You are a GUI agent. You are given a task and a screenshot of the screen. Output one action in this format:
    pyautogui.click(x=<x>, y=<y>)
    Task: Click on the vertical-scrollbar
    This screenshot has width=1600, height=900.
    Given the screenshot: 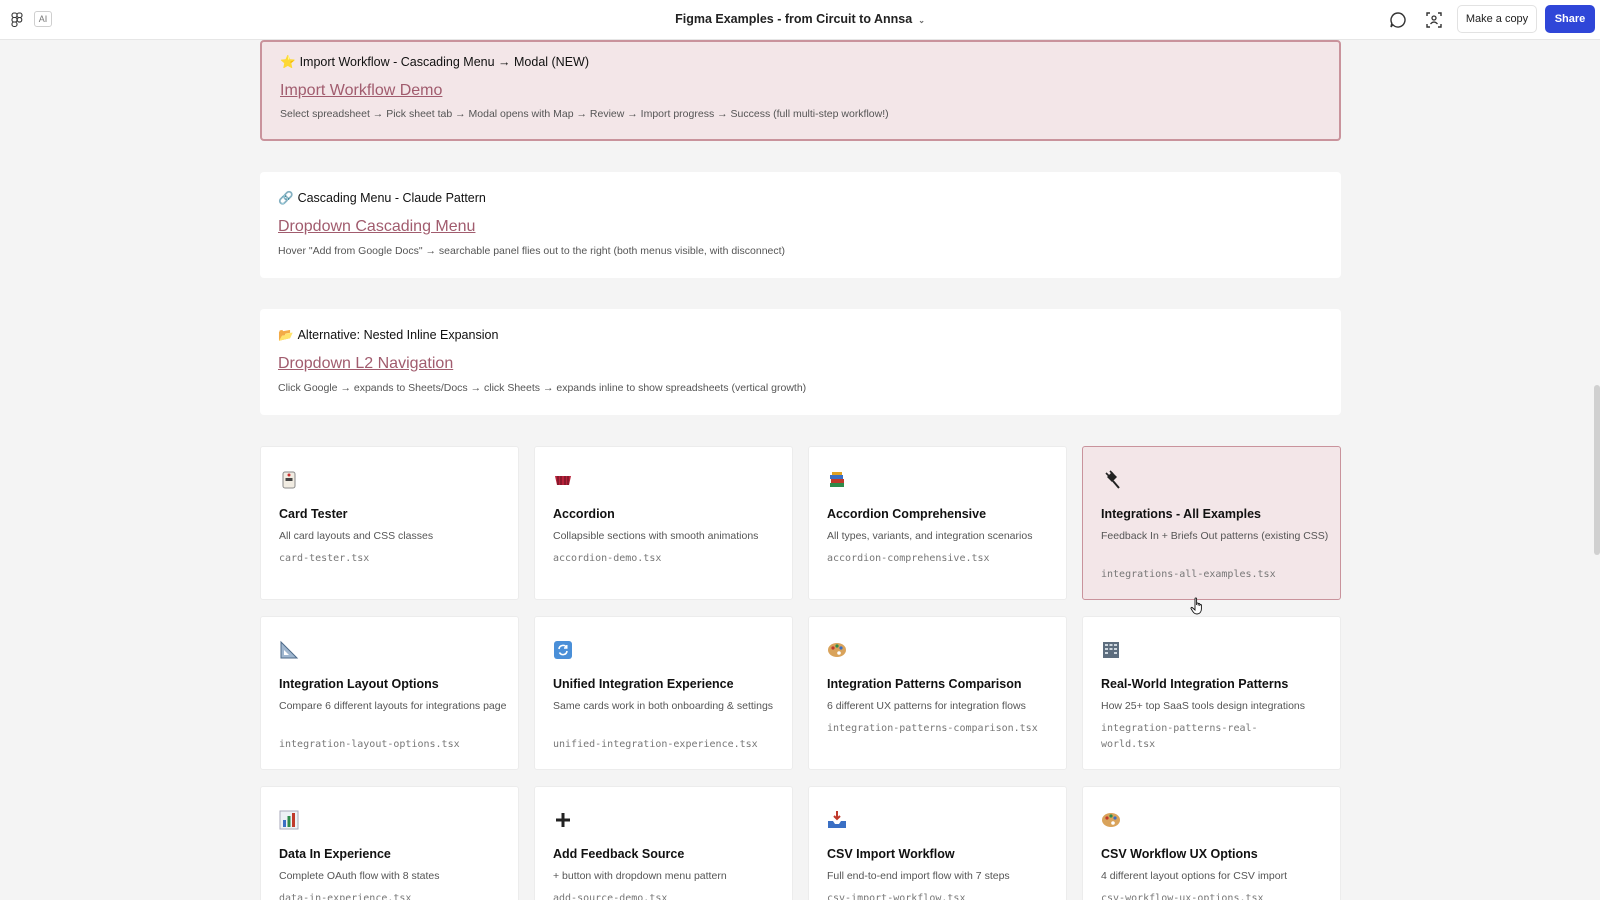 What is the action you would take?
    pyautogui.click(x=1597, y=470)
    